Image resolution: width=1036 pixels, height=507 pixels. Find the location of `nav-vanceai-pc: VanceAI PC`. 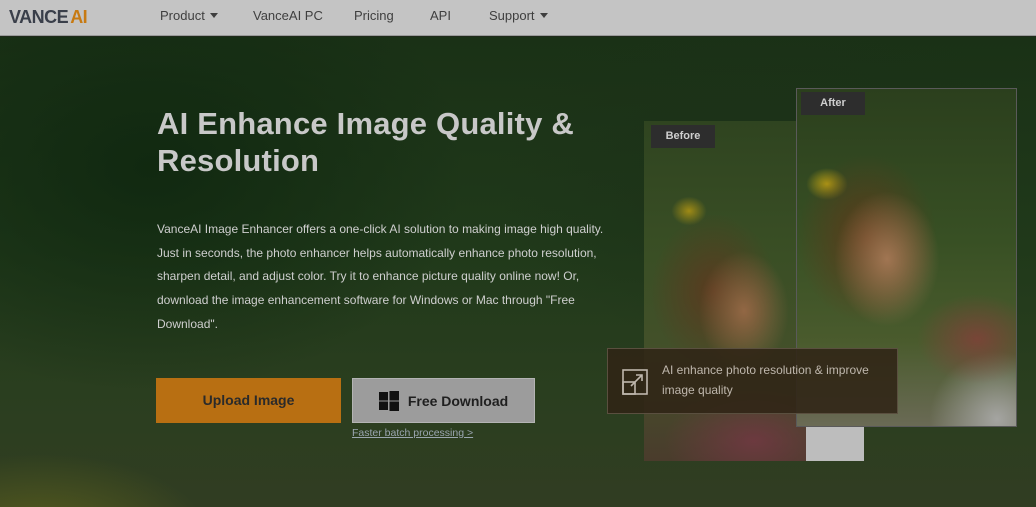

nav-vanceai-pc: VanceAI PC is located at coordinates (288, 16).